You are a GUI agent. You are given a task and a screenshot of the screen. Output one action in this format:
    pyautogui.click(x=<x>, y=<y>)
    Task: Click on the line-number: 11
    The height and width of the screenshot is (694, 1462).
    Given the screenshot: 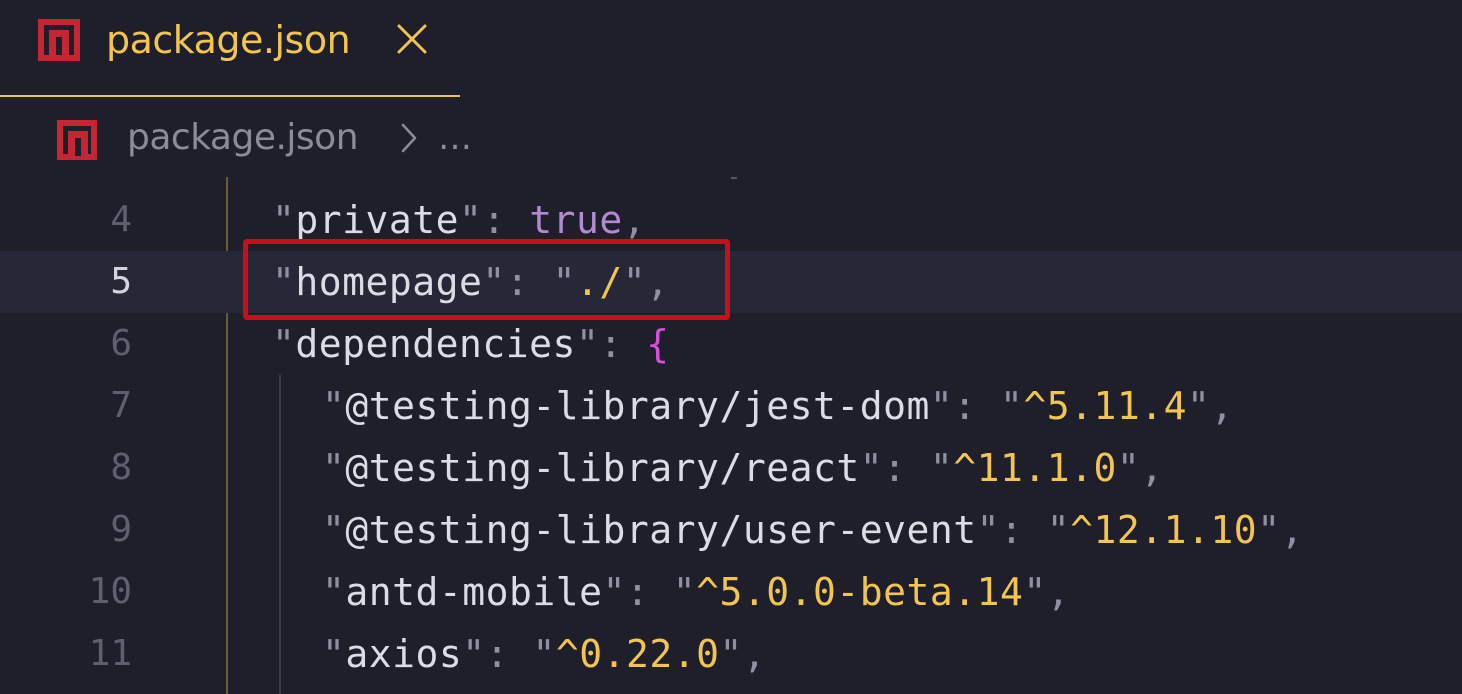 What is the action you would take?
    pyautogui.click(x=110, y=653)
    